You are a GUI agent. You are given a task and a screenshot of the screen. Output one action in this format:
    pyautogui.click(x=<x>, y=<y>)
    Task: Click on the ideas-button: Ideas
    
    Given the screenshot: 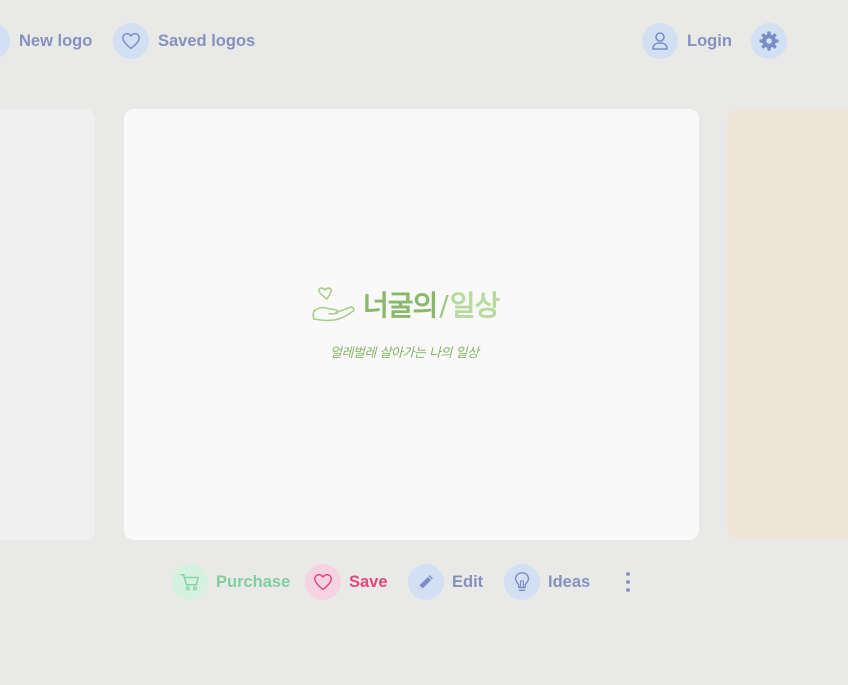 What is the action you would take?
    pyautogui.click(x=547, y=582)
    